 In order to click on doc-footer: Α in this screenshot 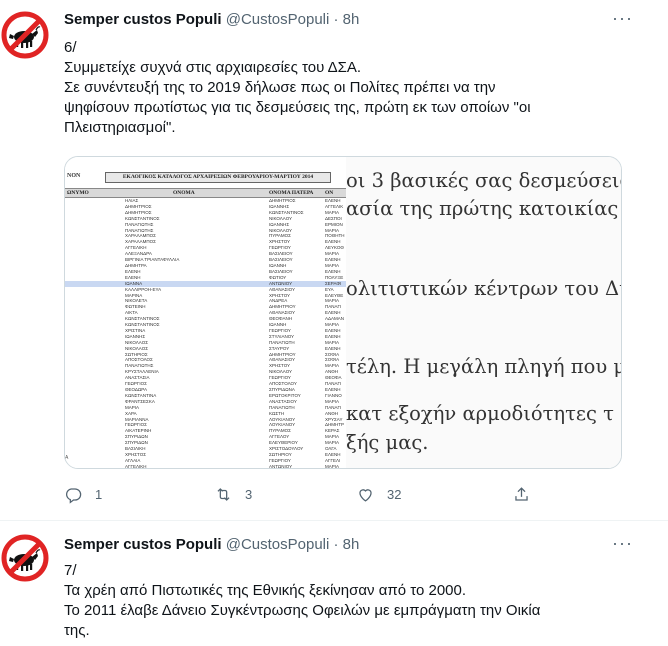, I will do `click(67, 458)`.